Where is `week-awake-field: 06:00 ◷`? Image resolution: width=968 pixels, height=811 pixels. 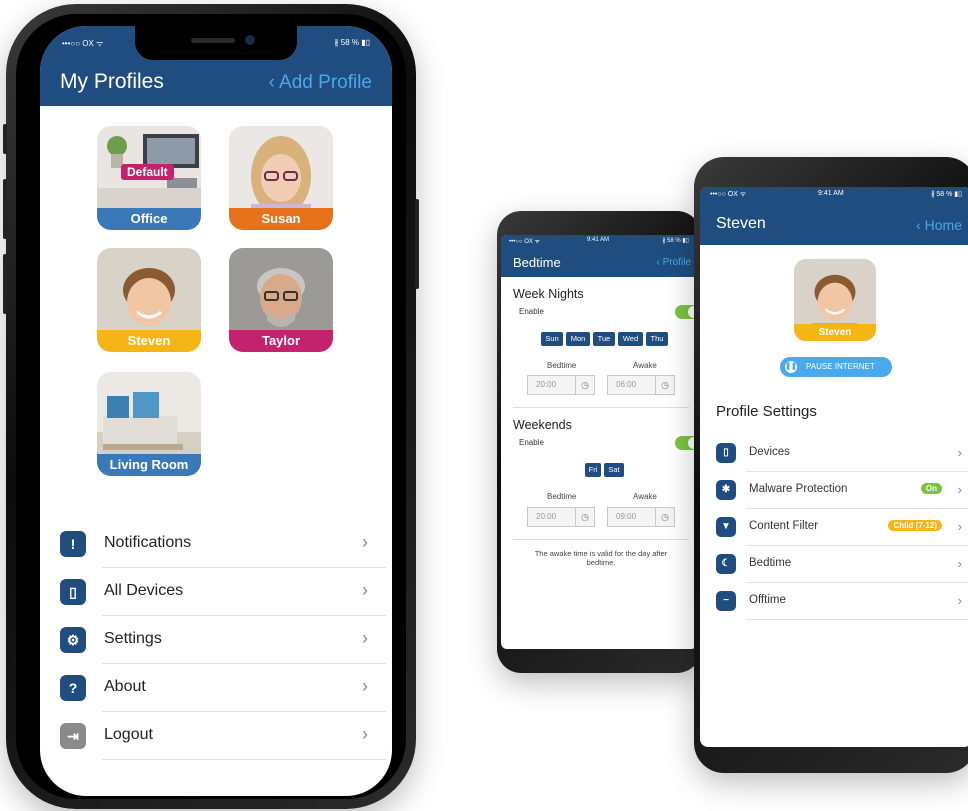
week-awake-field: 06:00 ◷ is located at coordinates (641, 385).